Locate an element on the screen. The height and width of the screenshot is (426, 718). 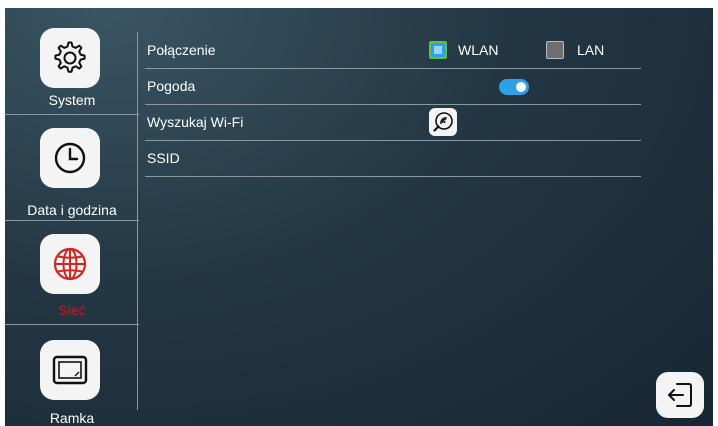
frame-icon is located at coordinates (70, 370).